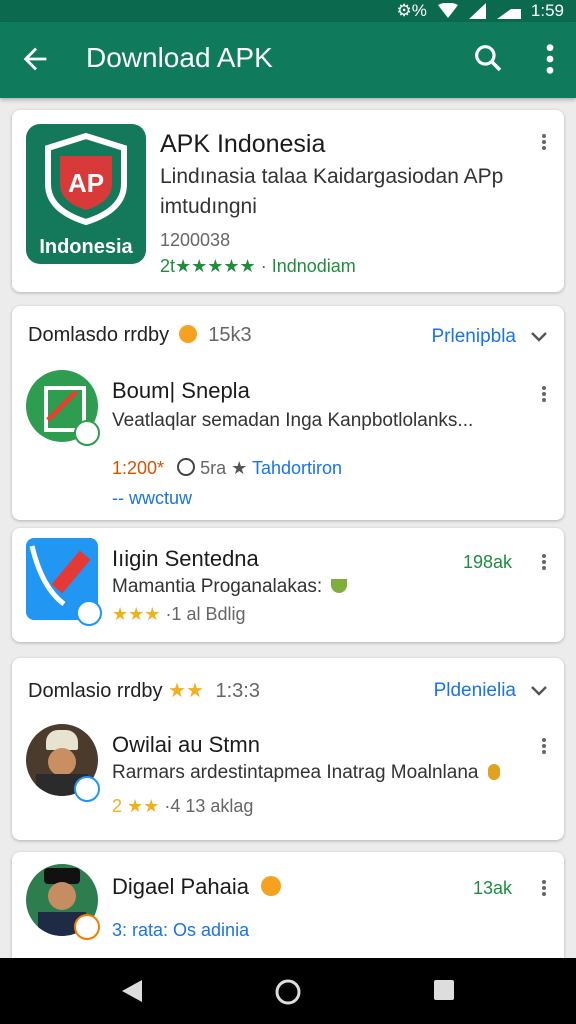  What do you see at coordinates (179, 57) in the screenshot?
I see `page-title: Download APK` at bounding box center [179, 57].